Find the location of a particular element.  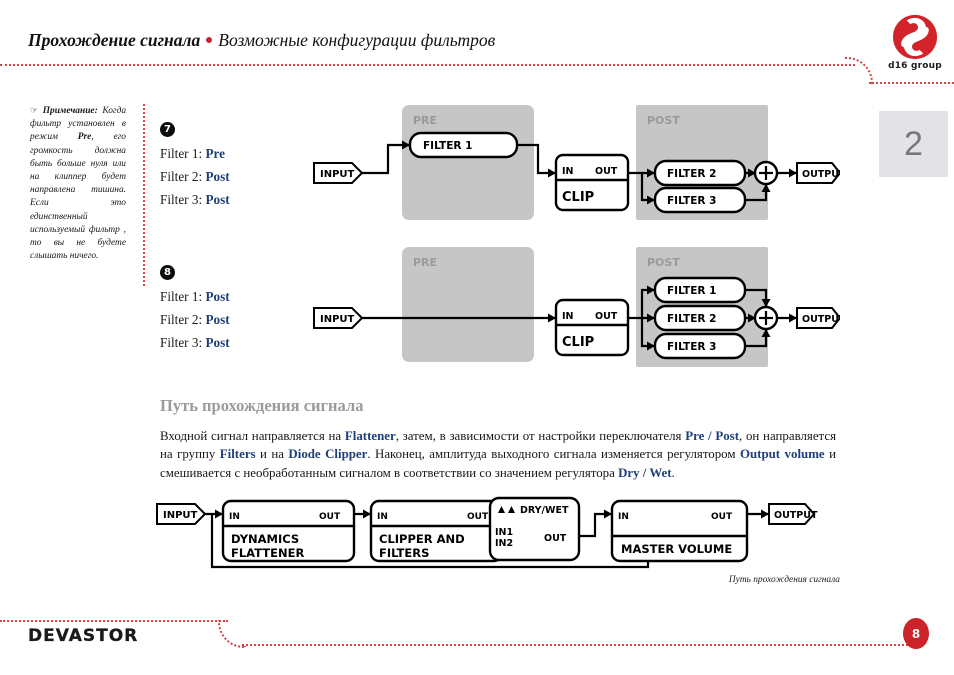

red-dot-icon is located at coordinates (209, 40).